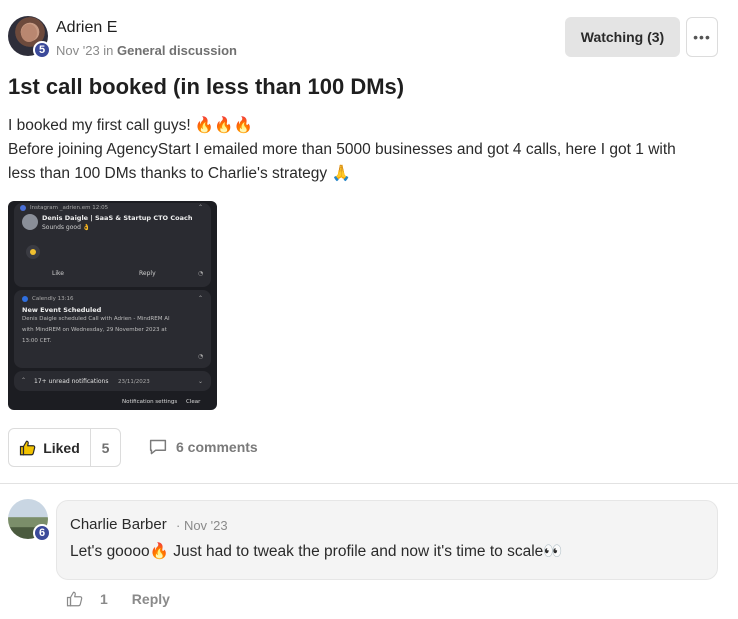 The image size is (738, 619). Describe the element at coordinates (33, 252) in the screenshot. I see `emoji-icon` at that location.